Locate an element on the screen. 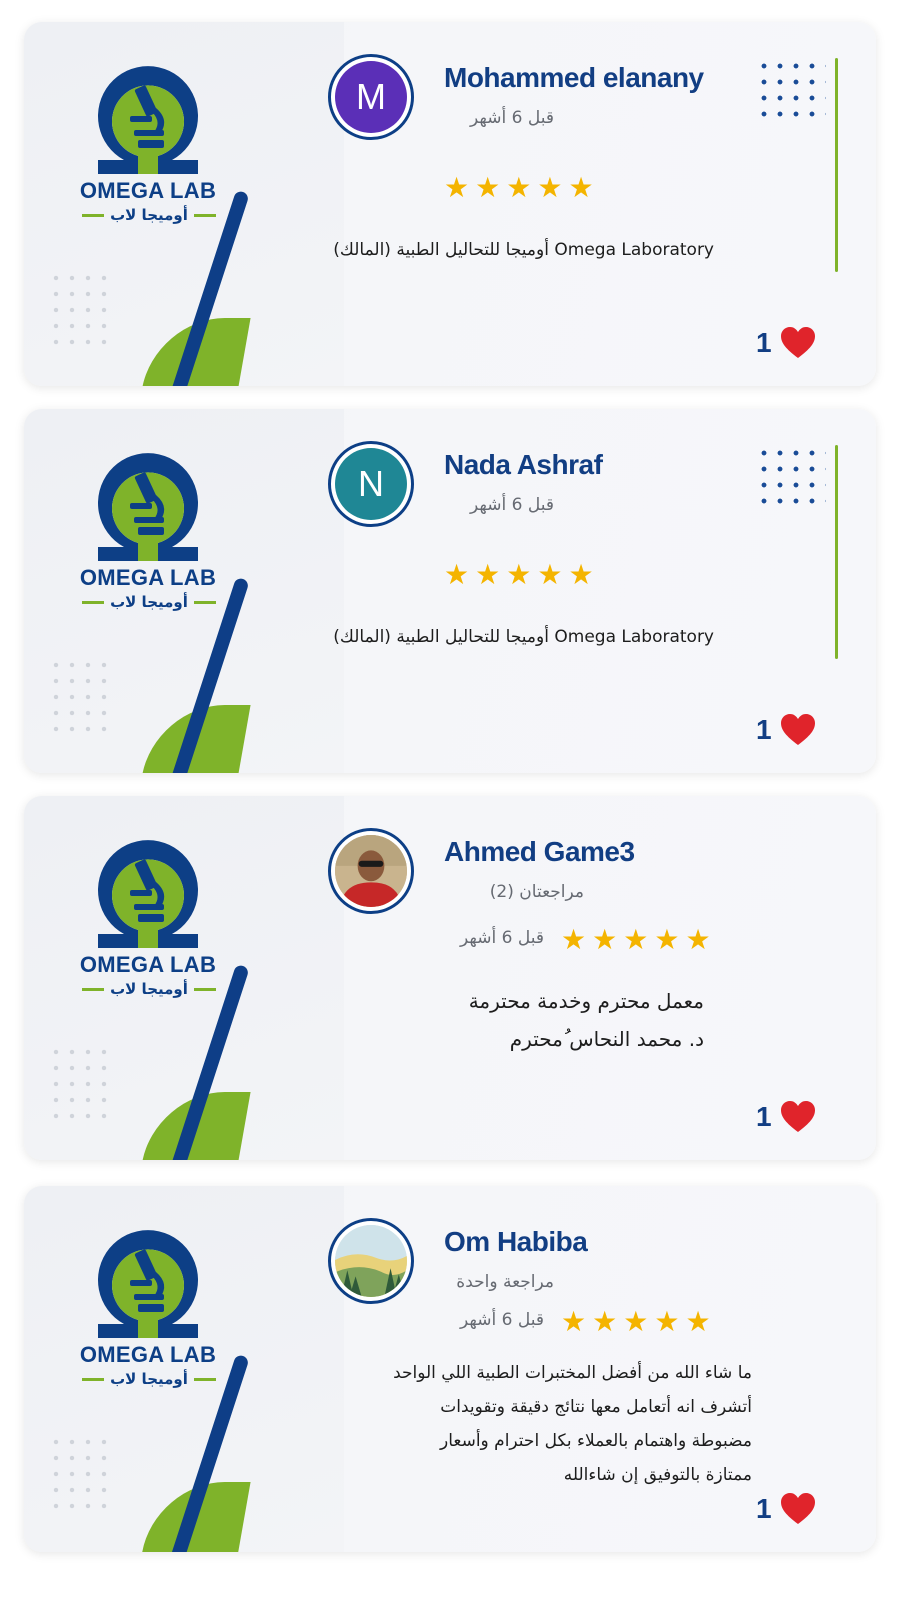 The image size is (900, 1600). avatar-letter: N is located at coordinates (371, 484).